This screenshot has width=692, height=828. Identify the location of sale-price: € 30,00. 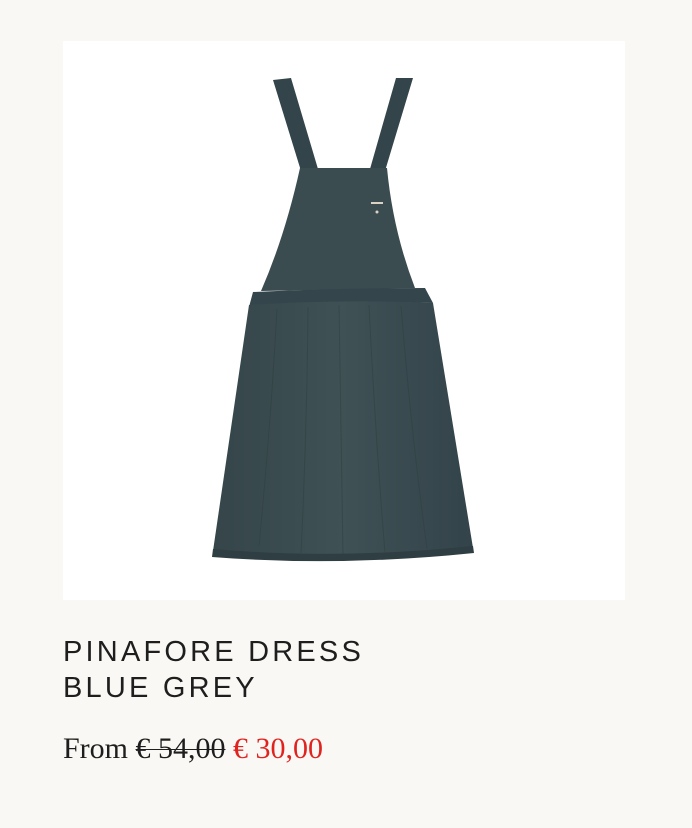
(278, 748).